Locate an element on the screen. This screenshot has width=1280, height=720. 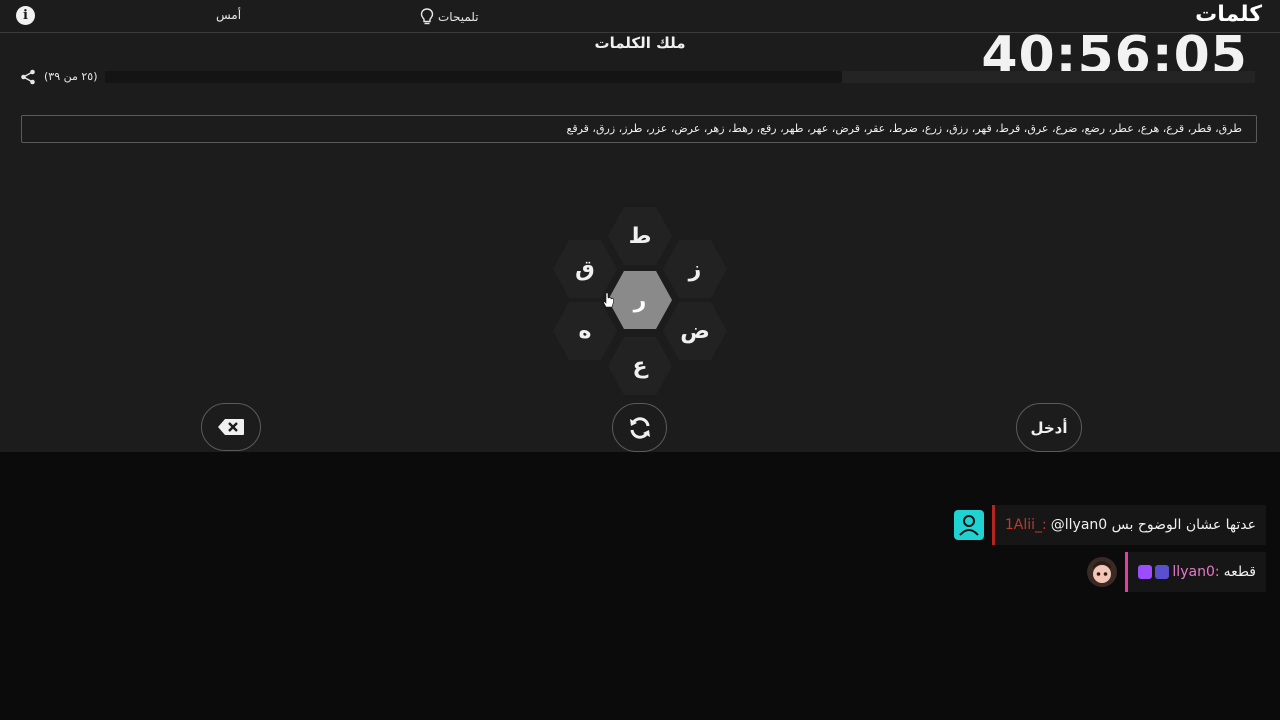
app-logo: كلمات is located at coordinates (1228, 14).